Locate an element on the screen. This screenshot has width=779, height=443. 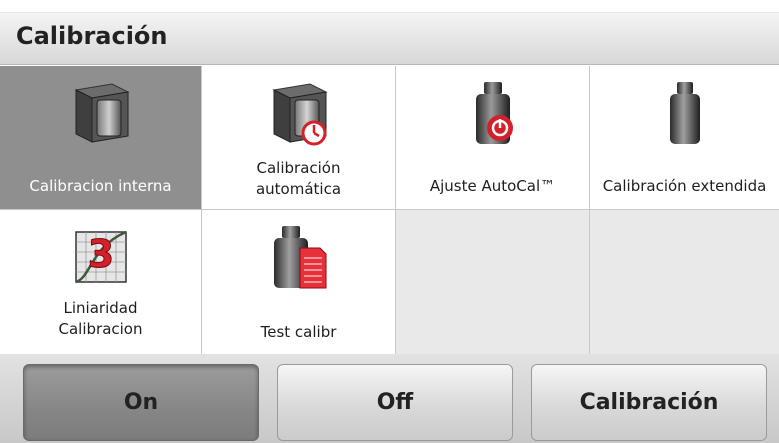
tile-label: Calibración extendida is located at coordinates (684, 186).